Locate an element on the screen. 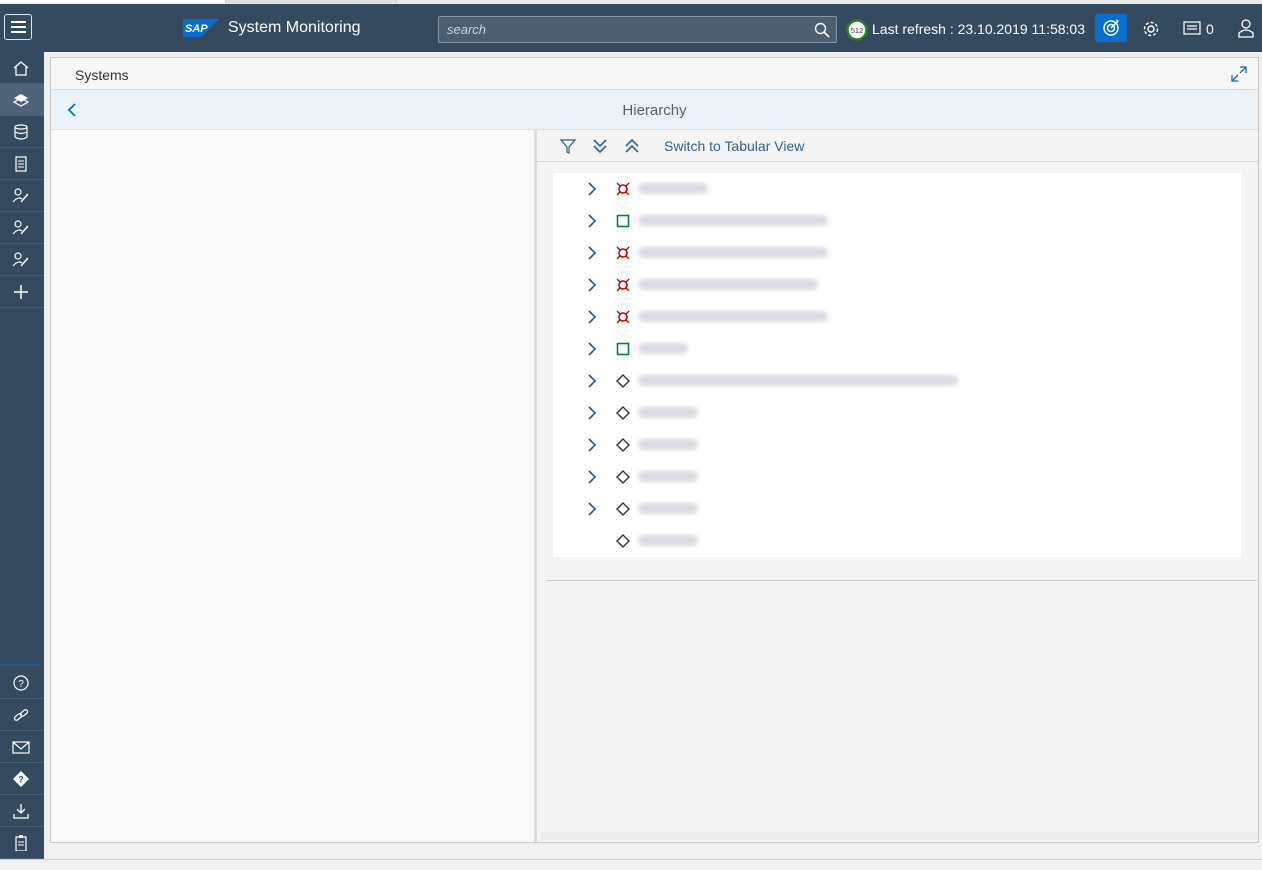  nav-help: ? is located at coordinates (22, 683).